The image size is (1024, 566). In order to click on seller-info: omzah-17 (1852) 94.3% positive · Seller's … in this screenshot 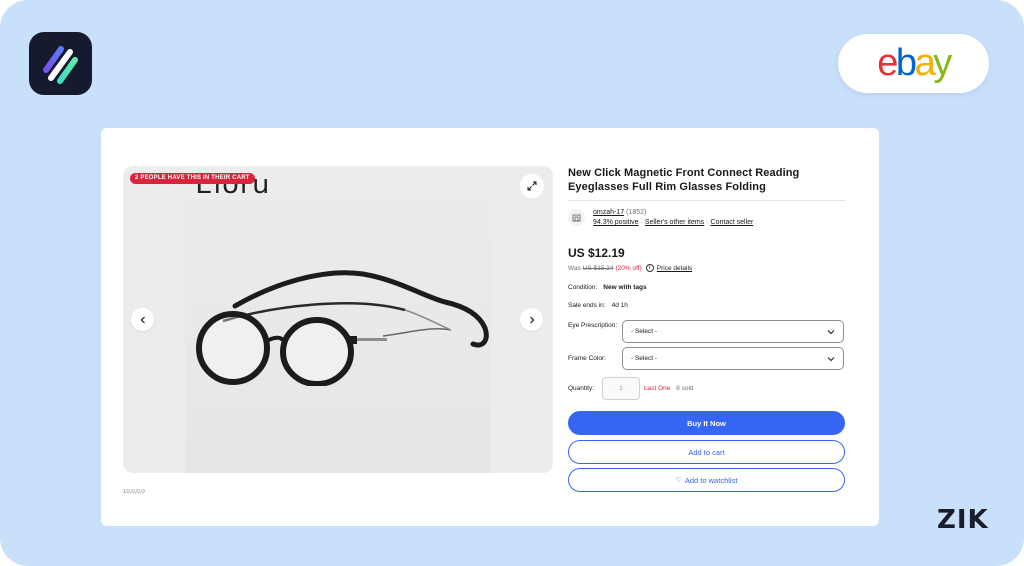, I will do `click(673, 217)`.